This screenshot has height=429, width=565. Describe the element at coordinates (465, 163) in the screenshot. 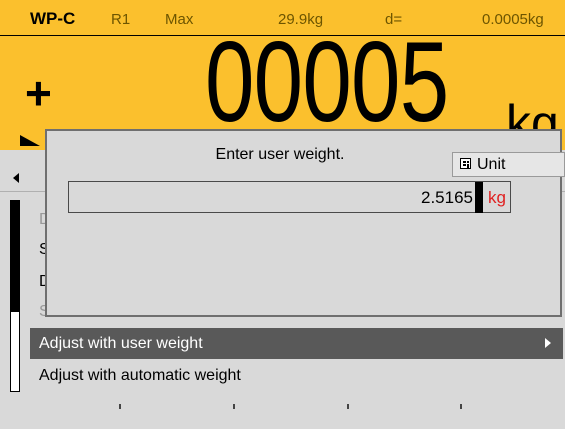

I see `unit-icon` at that location.